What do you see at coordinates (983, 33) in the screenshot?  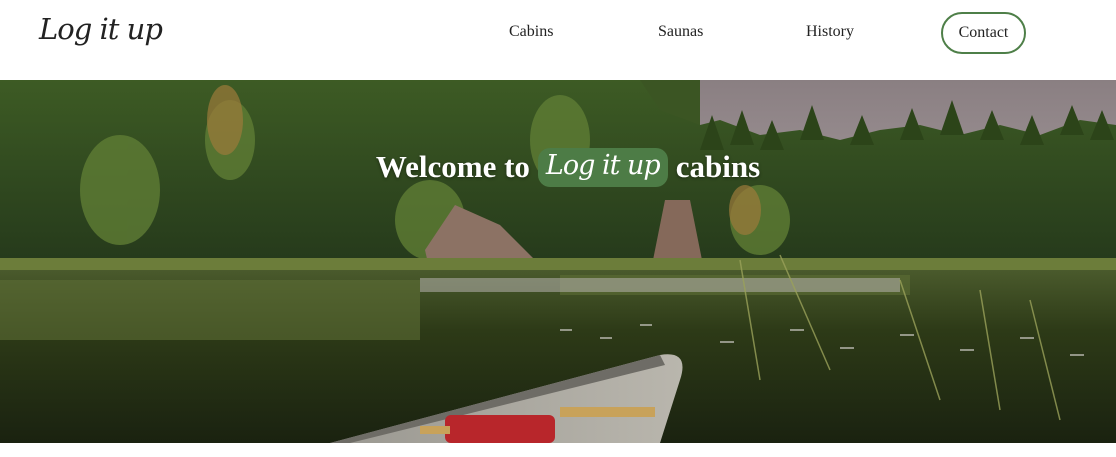 I see `contact-button: Contact` at bounding box center [983, 33].